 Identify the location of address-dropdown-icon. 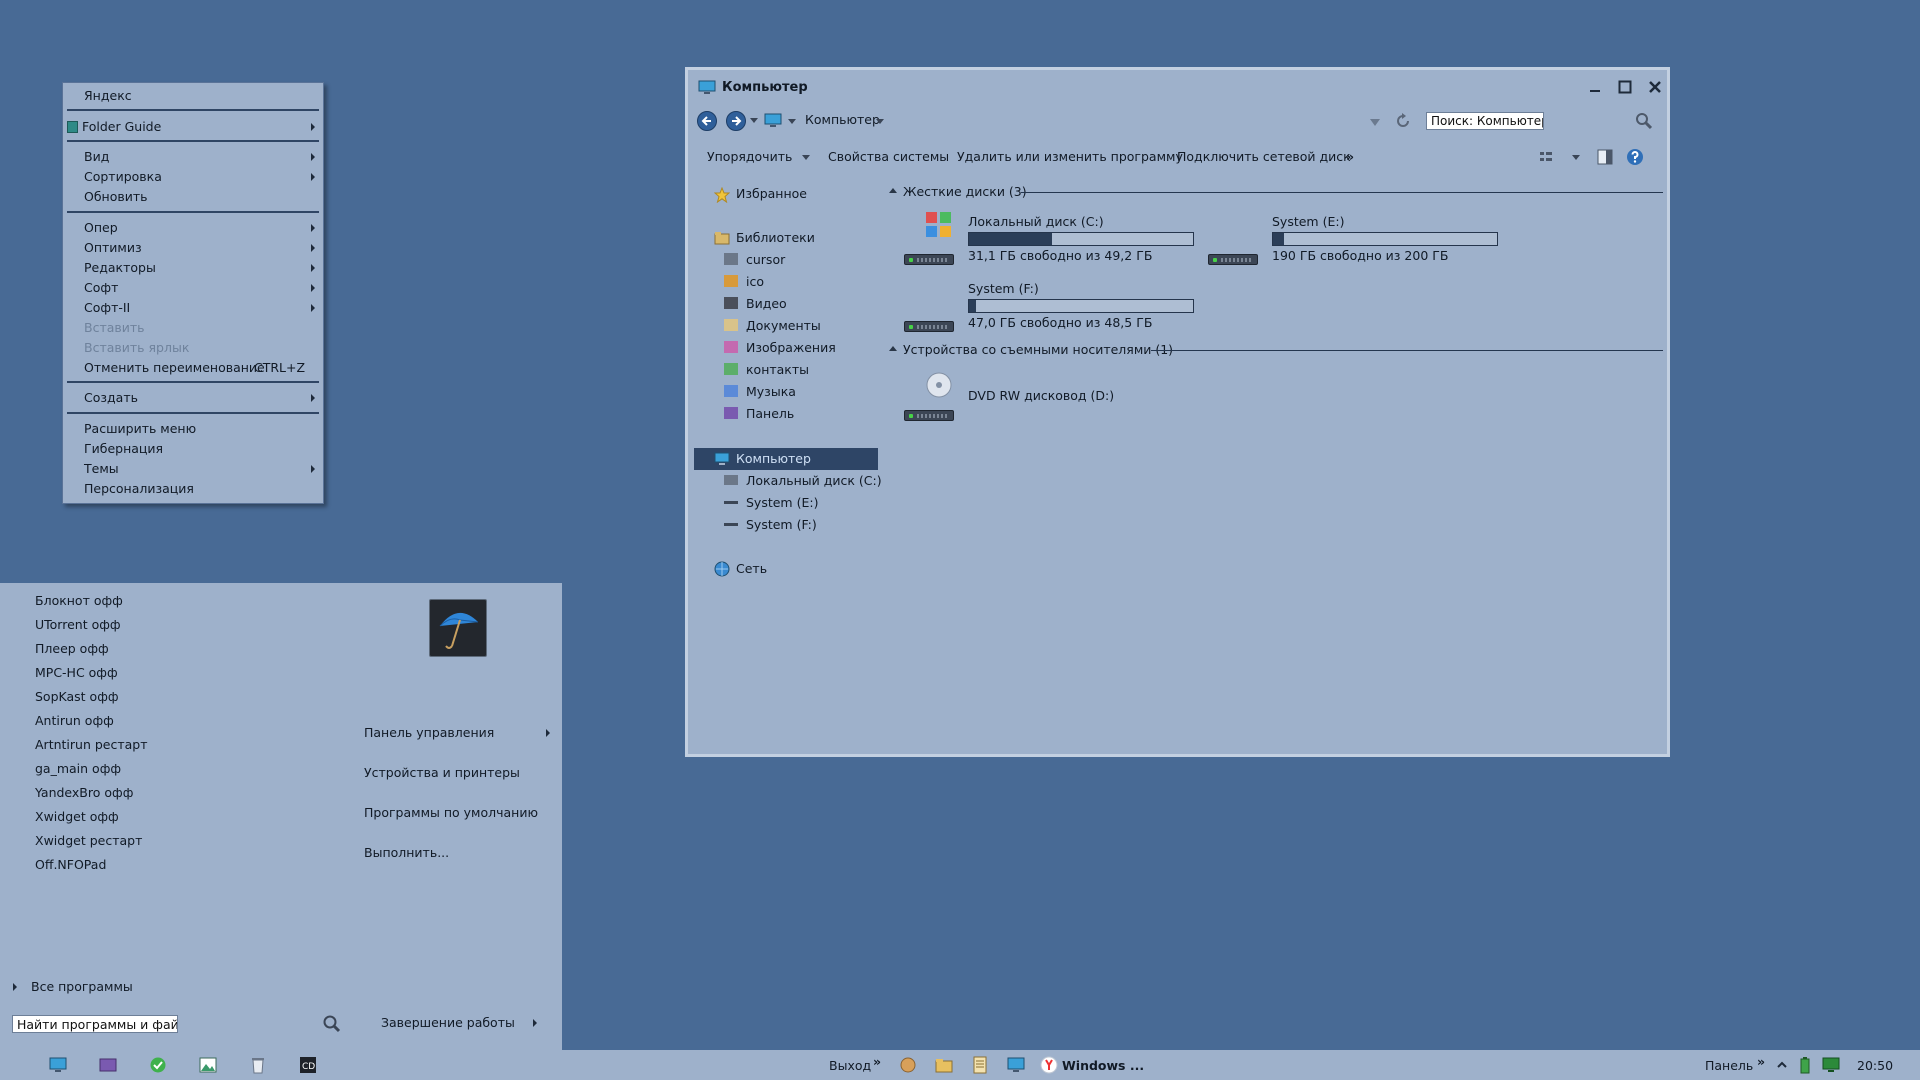
(1375, 123).